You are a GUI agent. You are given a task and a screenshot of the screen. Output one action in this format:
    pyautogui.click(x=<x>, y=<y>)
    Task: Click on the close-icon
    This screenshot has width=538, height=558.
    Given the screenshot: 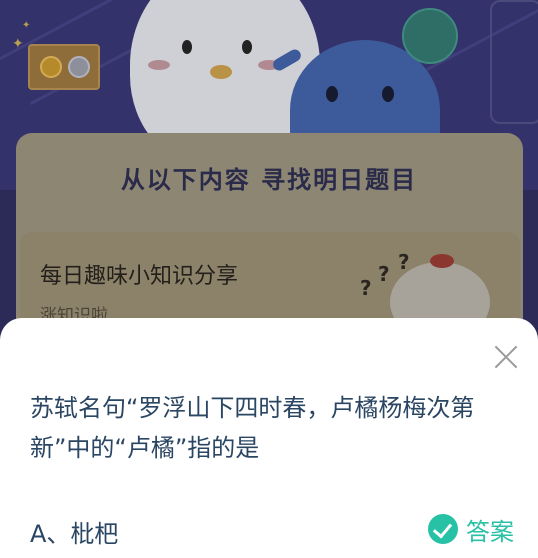 What is the action you would take?
    pyautogui.click(x=506, y=357)
    